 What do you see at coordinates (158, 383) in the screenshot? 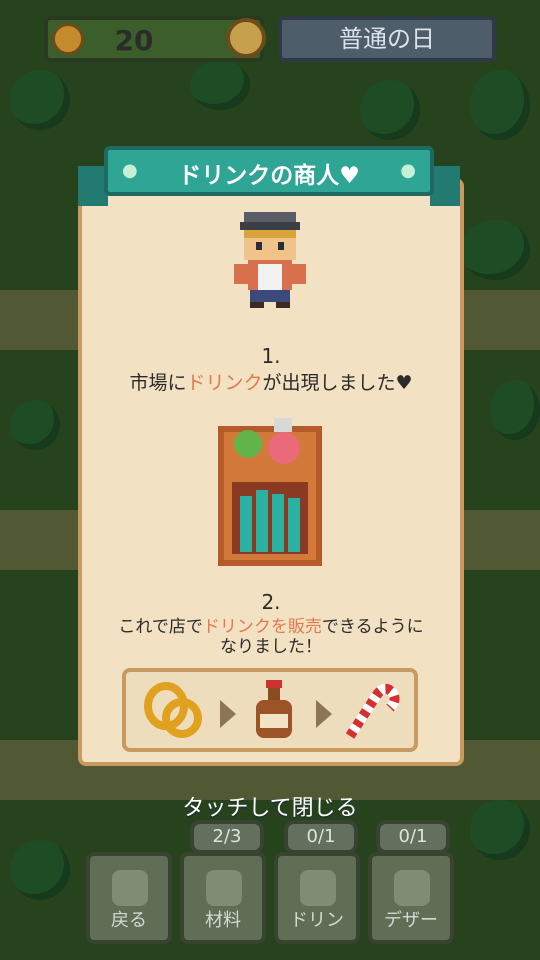
I see `step-1-text-pre: 市場に` at bounding box center [158, 383].